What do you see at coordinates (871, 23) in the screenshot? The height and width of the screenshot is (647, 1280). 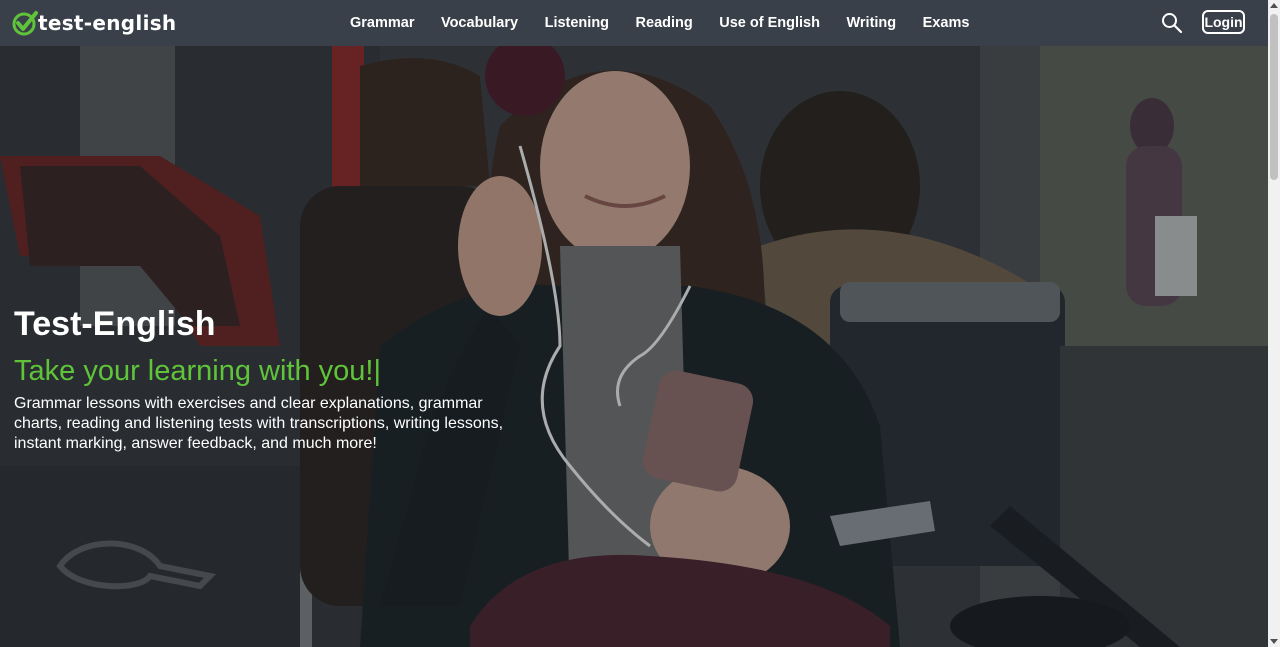 I see `nav-item-writing: Writing` at bounding box center [871, 23].